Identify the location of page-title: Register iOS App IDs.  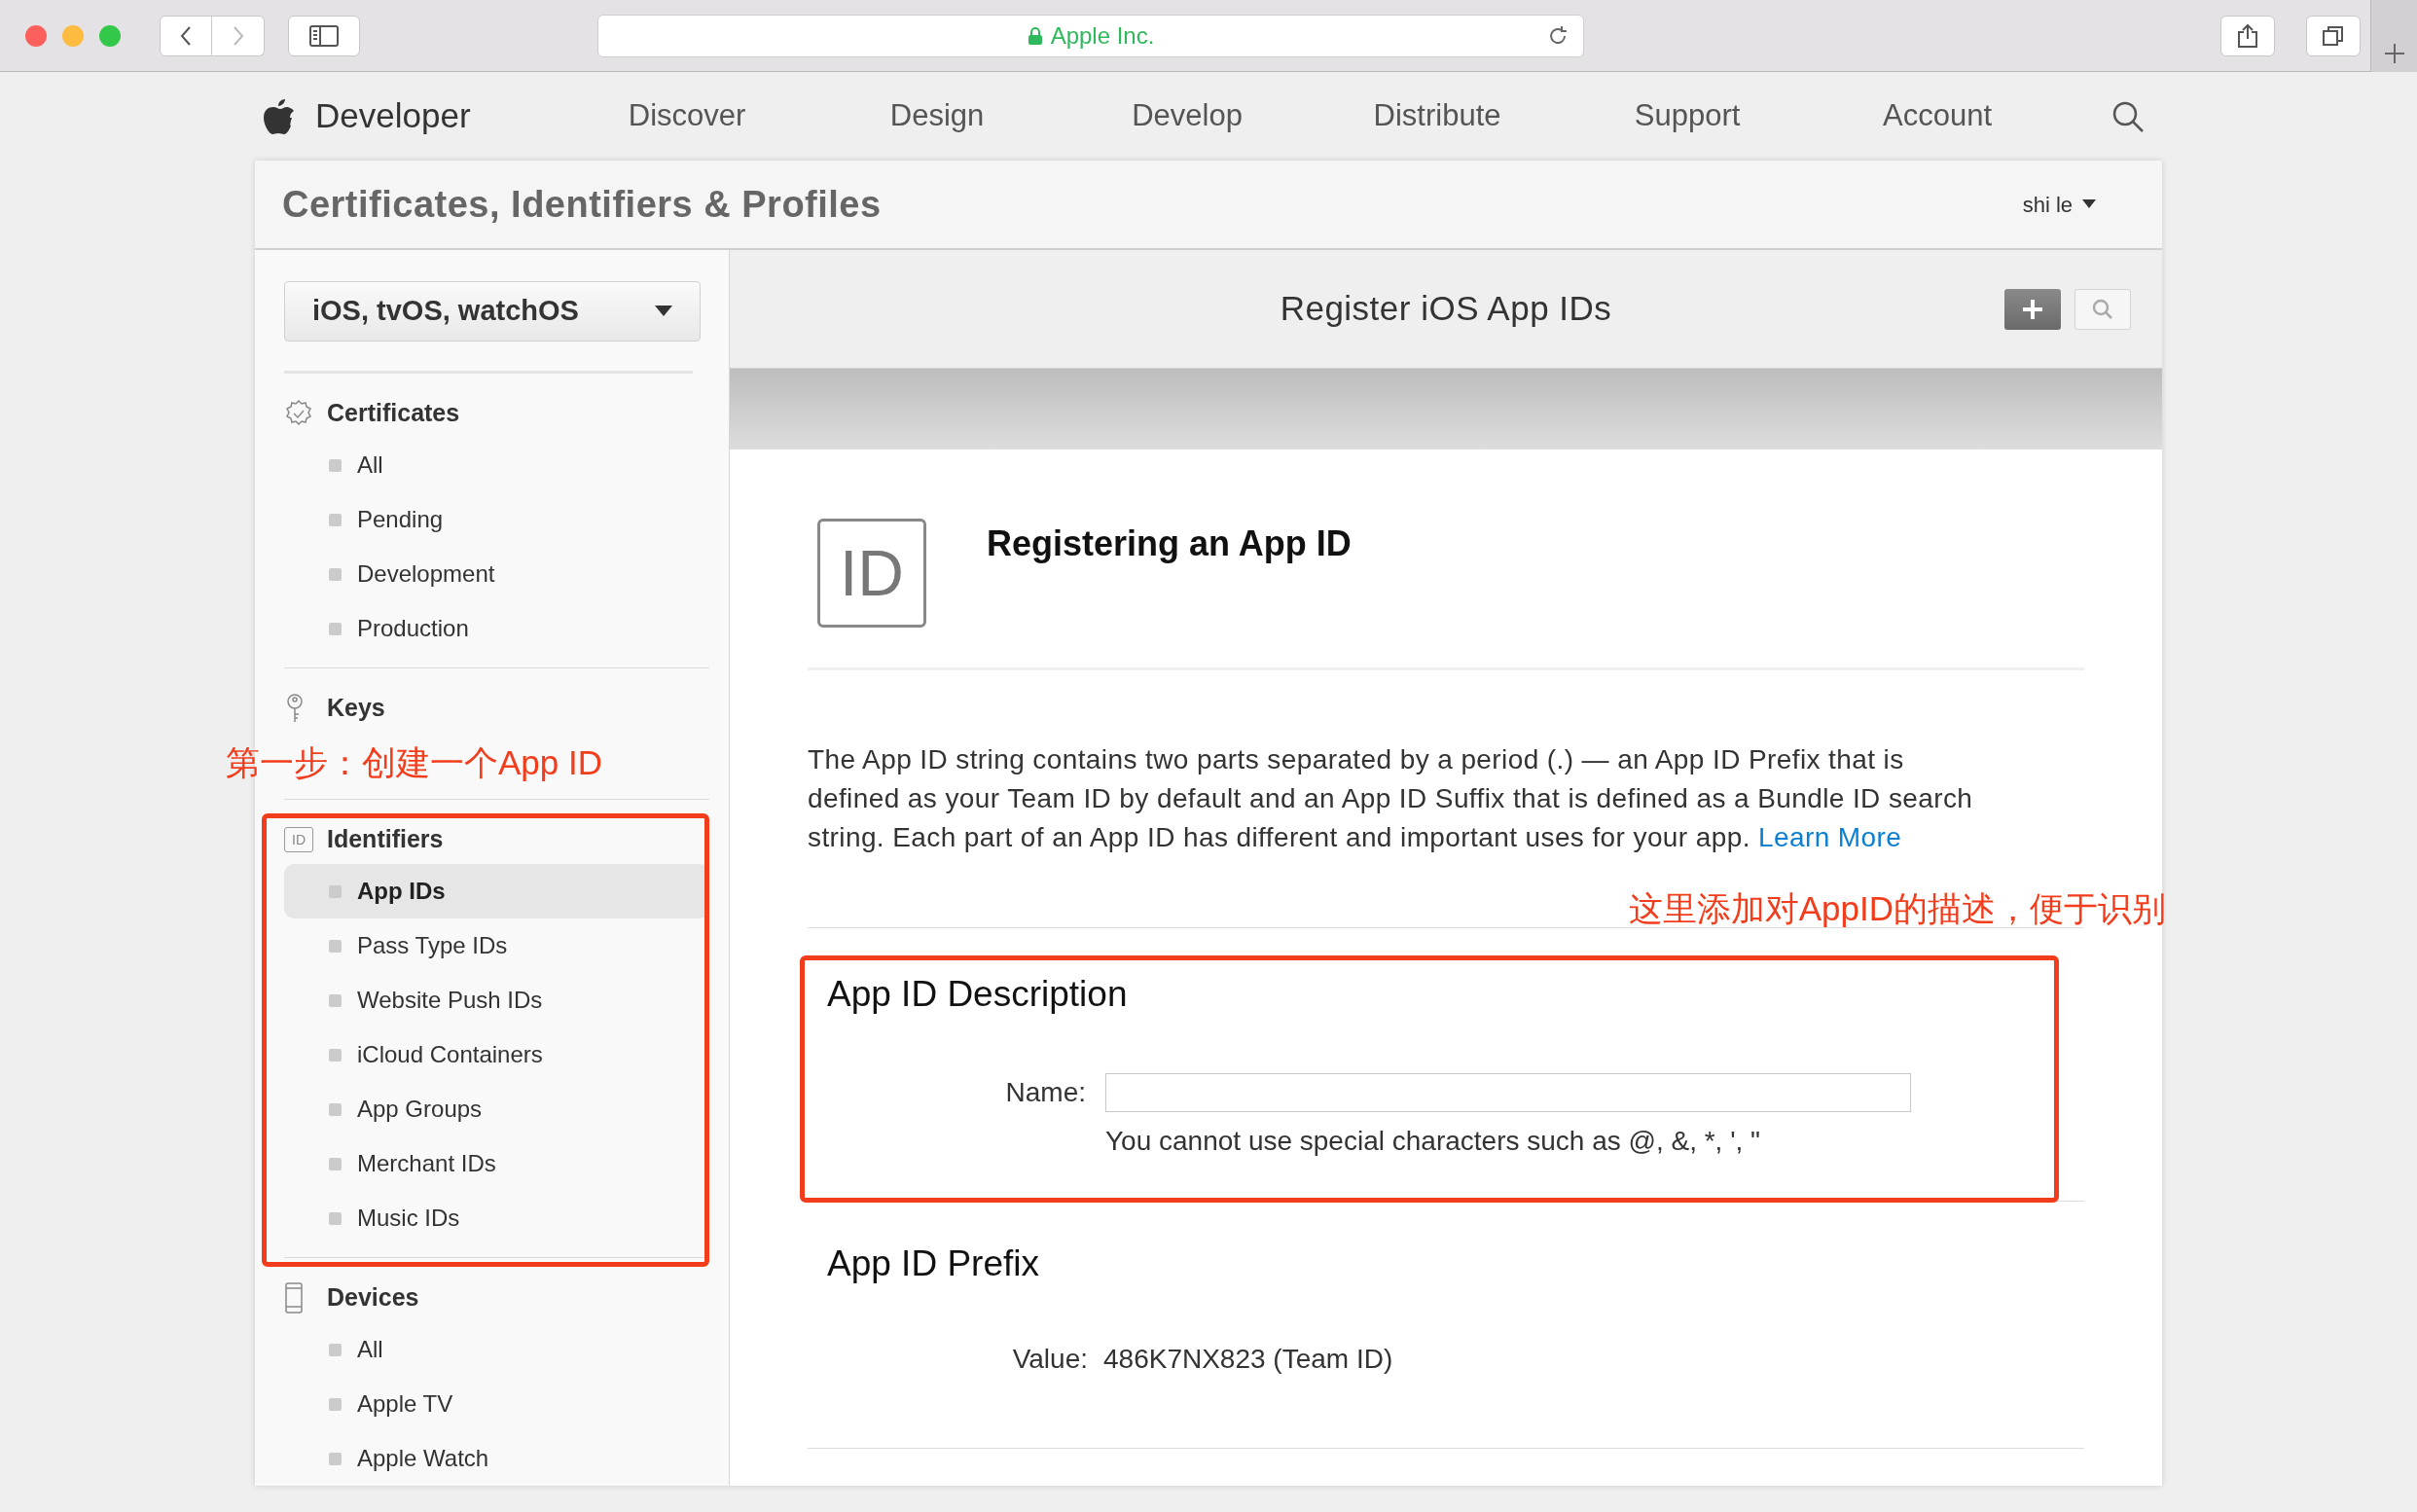
(1446, 309).